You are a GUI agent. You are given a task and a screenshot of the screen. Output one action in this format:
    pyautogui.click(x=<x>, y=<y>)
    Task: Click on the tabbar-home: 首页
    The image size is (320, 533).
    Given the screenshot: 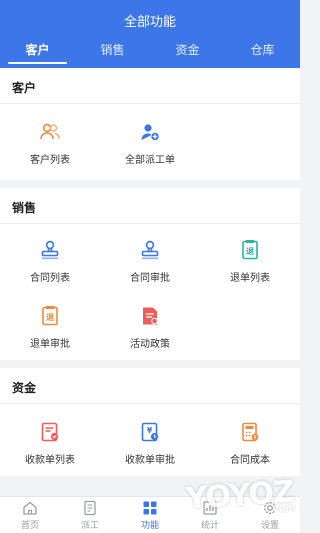 What is the action you would take?
    pyautogui.click(x=30, y=515)
    